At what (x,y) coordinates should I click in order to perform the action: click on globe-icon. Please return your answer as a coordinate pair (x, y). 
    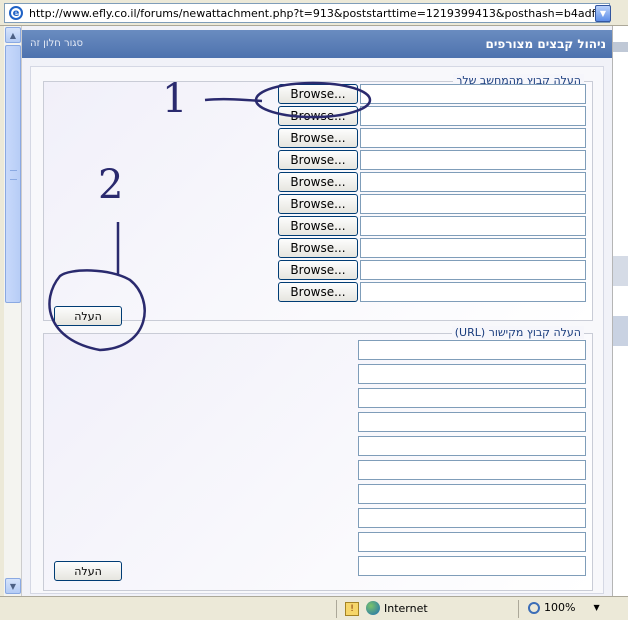
    Looking at the image, I should click on (373, 608).